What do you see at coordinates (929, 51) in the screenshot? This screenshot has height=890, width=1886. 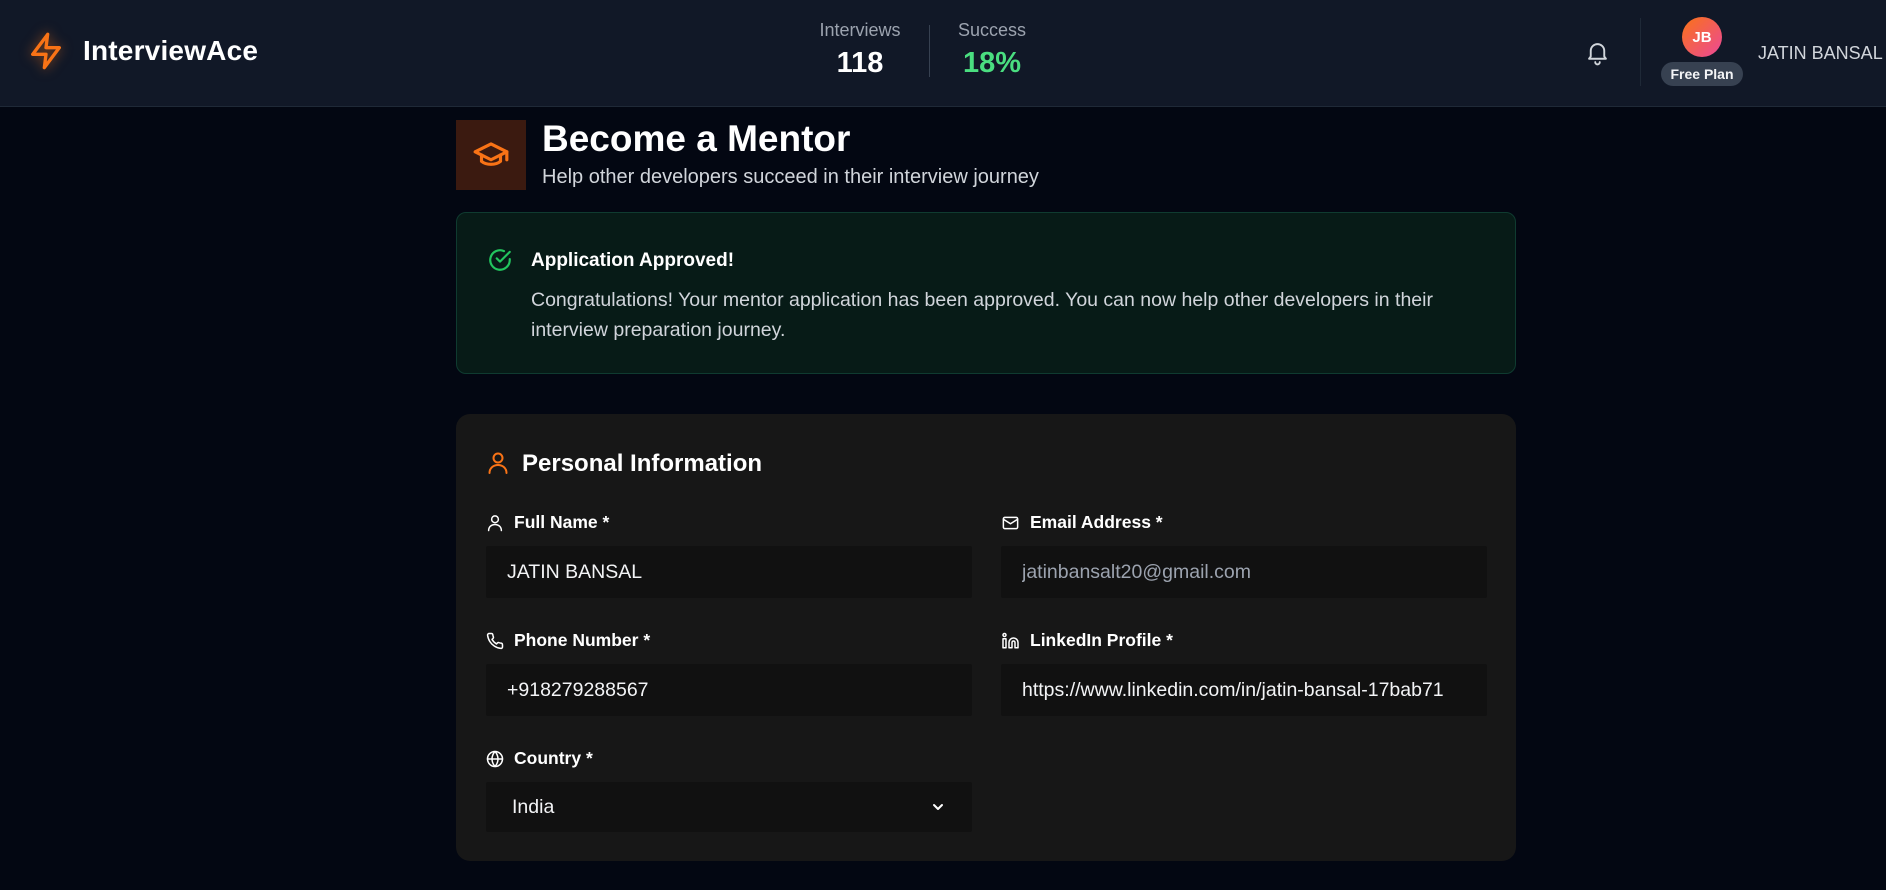 I see `stat-divider` at bounding box center [929, 51].